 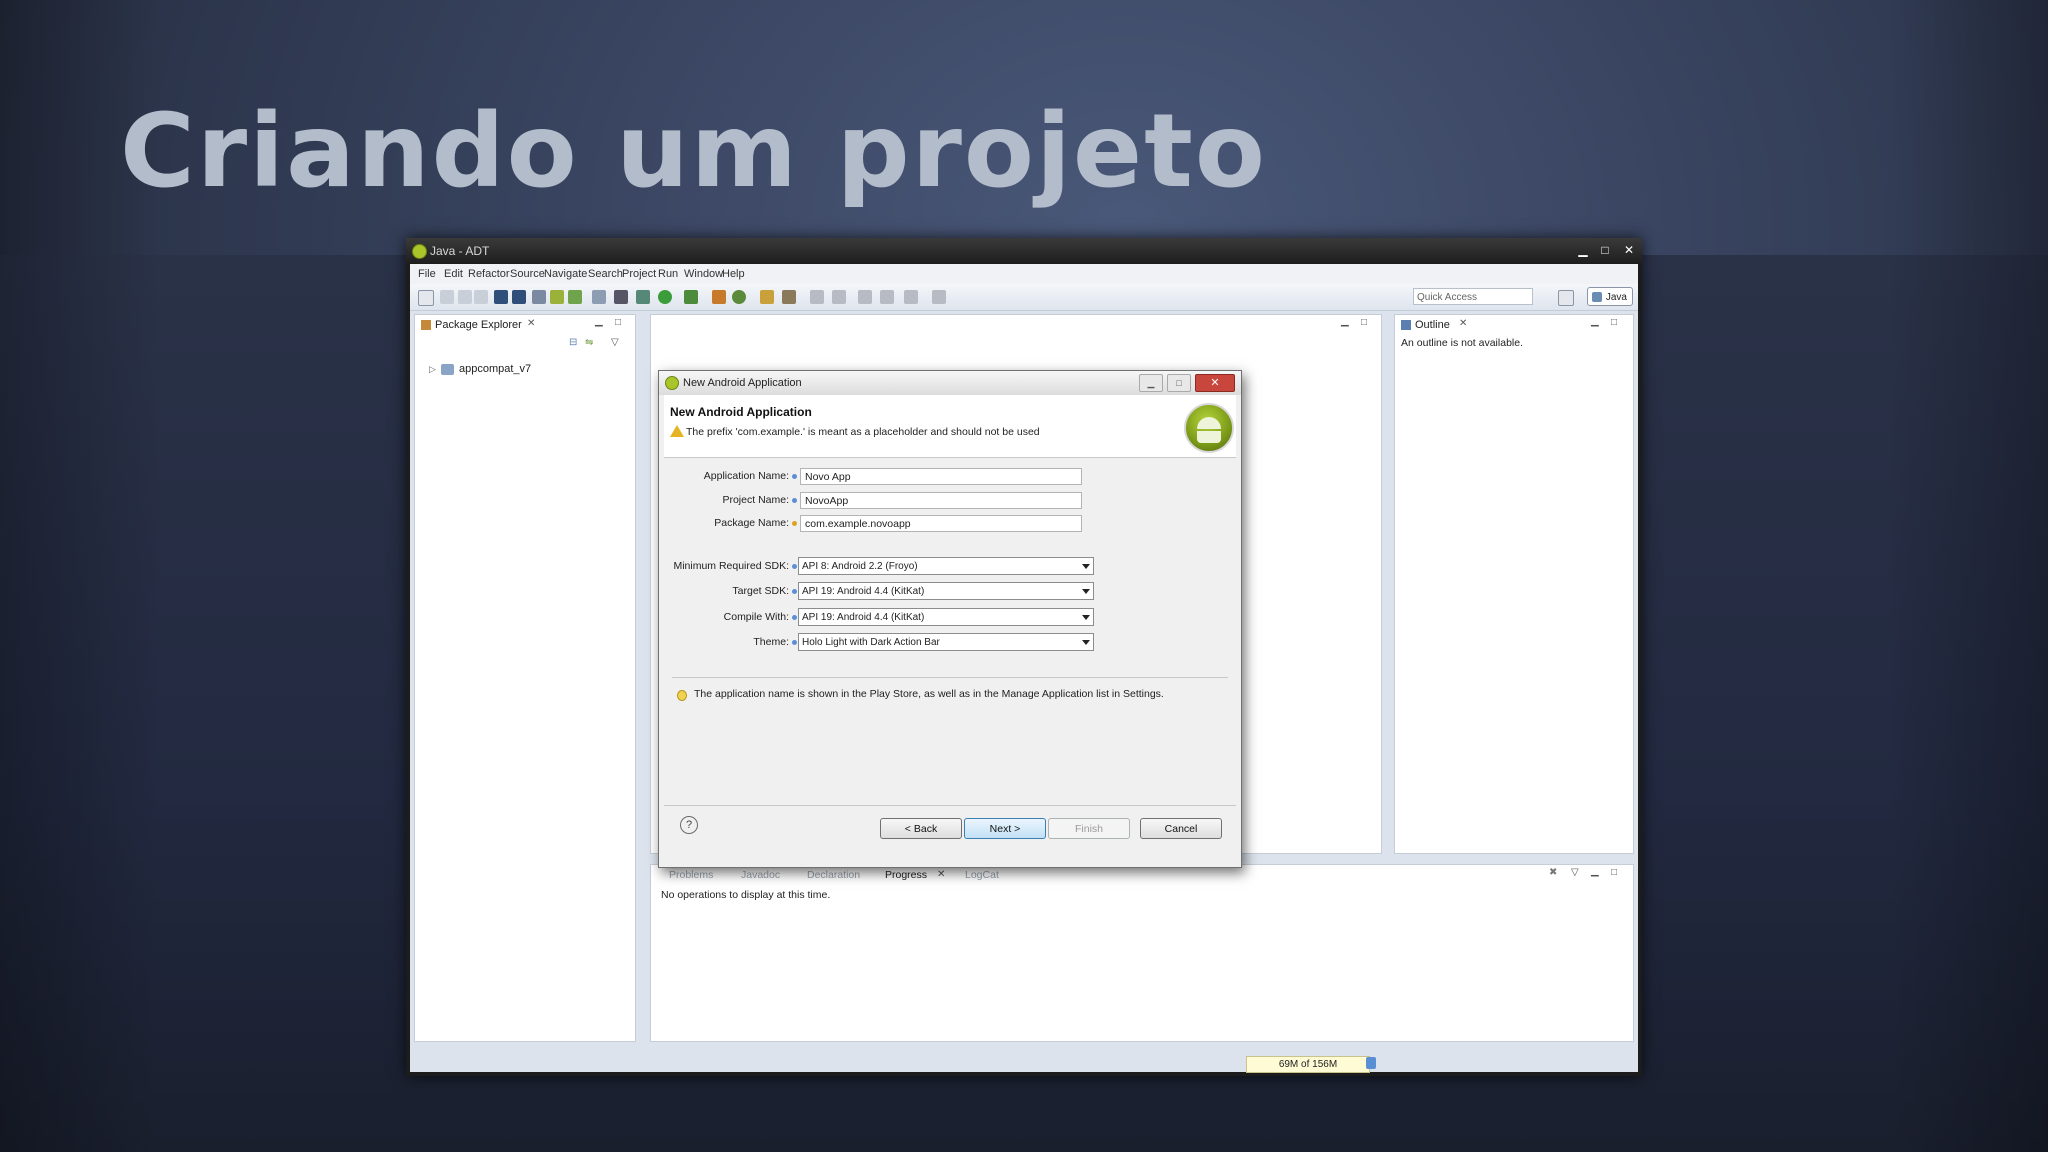 What do you see at coordinates (447, 297) in the screenshot?
I see `save-icon` at bounding box center [447, 297].